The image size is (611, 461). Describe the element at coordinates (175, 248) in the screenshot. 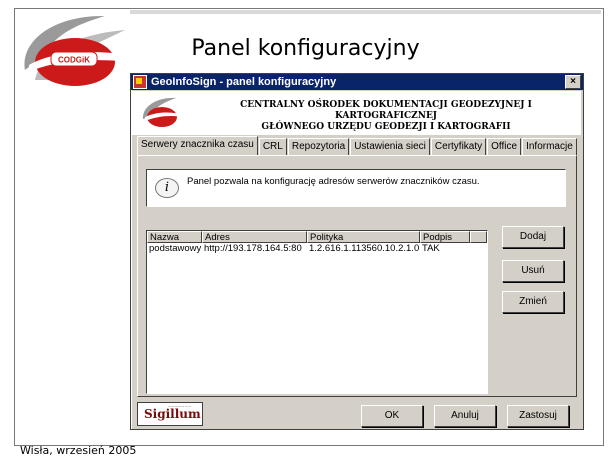

I see `cell-name: podstawowy` at that location.